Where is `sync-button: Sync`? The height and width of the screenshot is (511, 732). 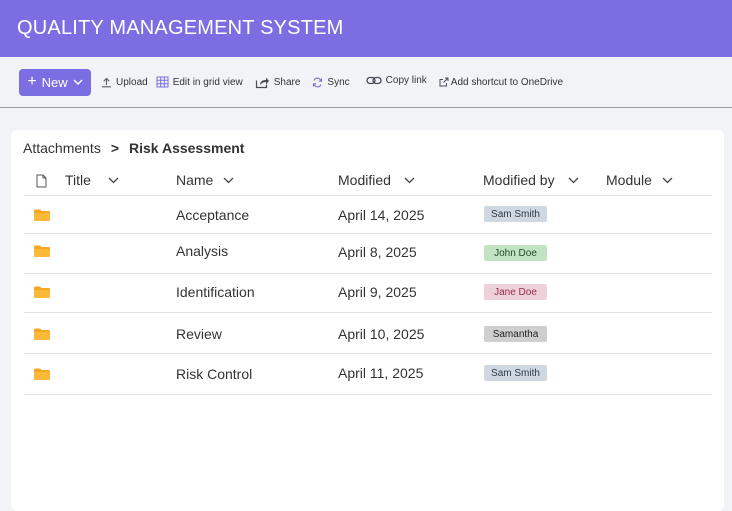 sync-button: Sync is located at coordinates (331, 82).